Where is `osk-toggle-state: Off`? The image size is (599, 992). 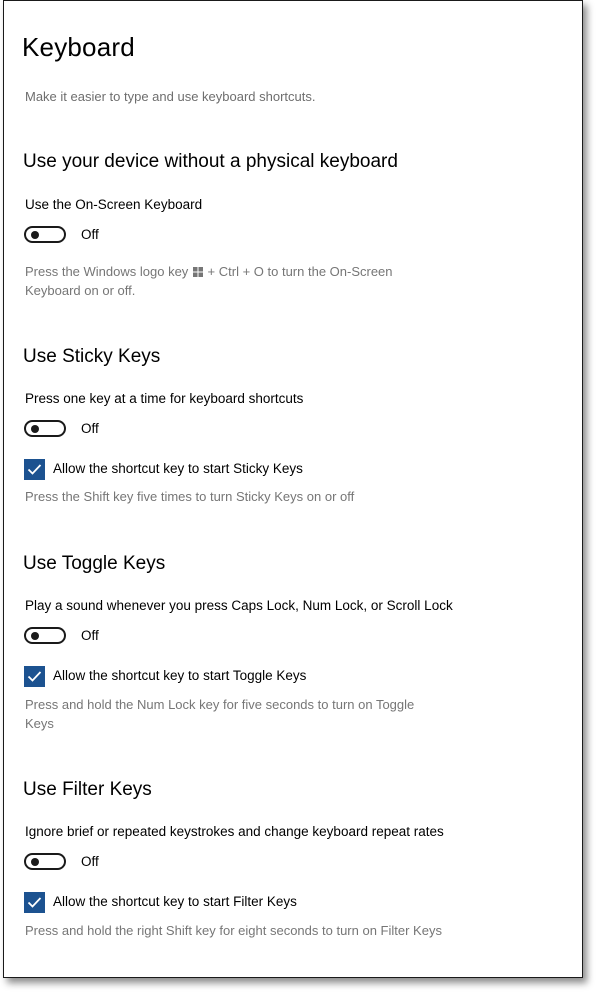
osk-toggle-state: Off is located at coordinates (90, 234).